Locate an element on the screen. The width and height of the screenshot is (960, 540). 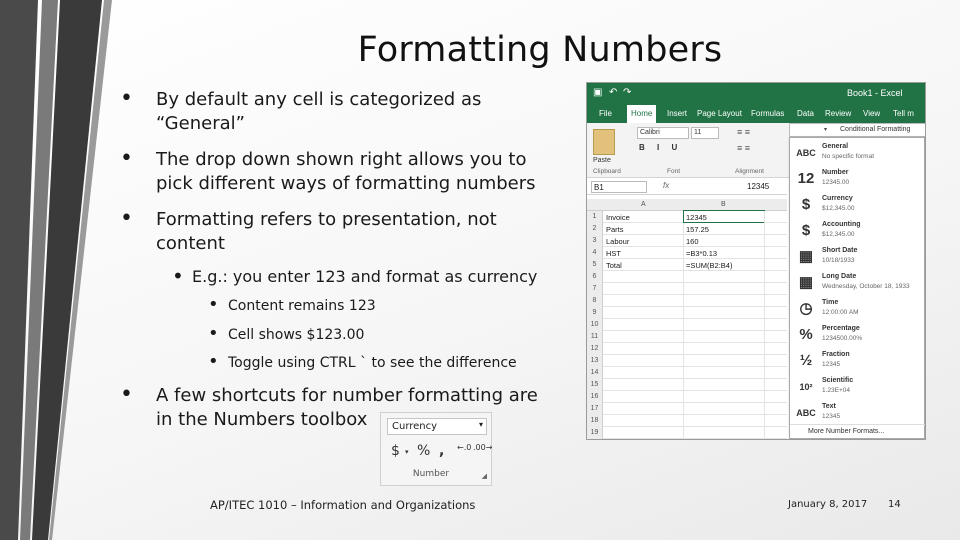
table-row: 3 Labour 160 is located at coordinates (687, 241).